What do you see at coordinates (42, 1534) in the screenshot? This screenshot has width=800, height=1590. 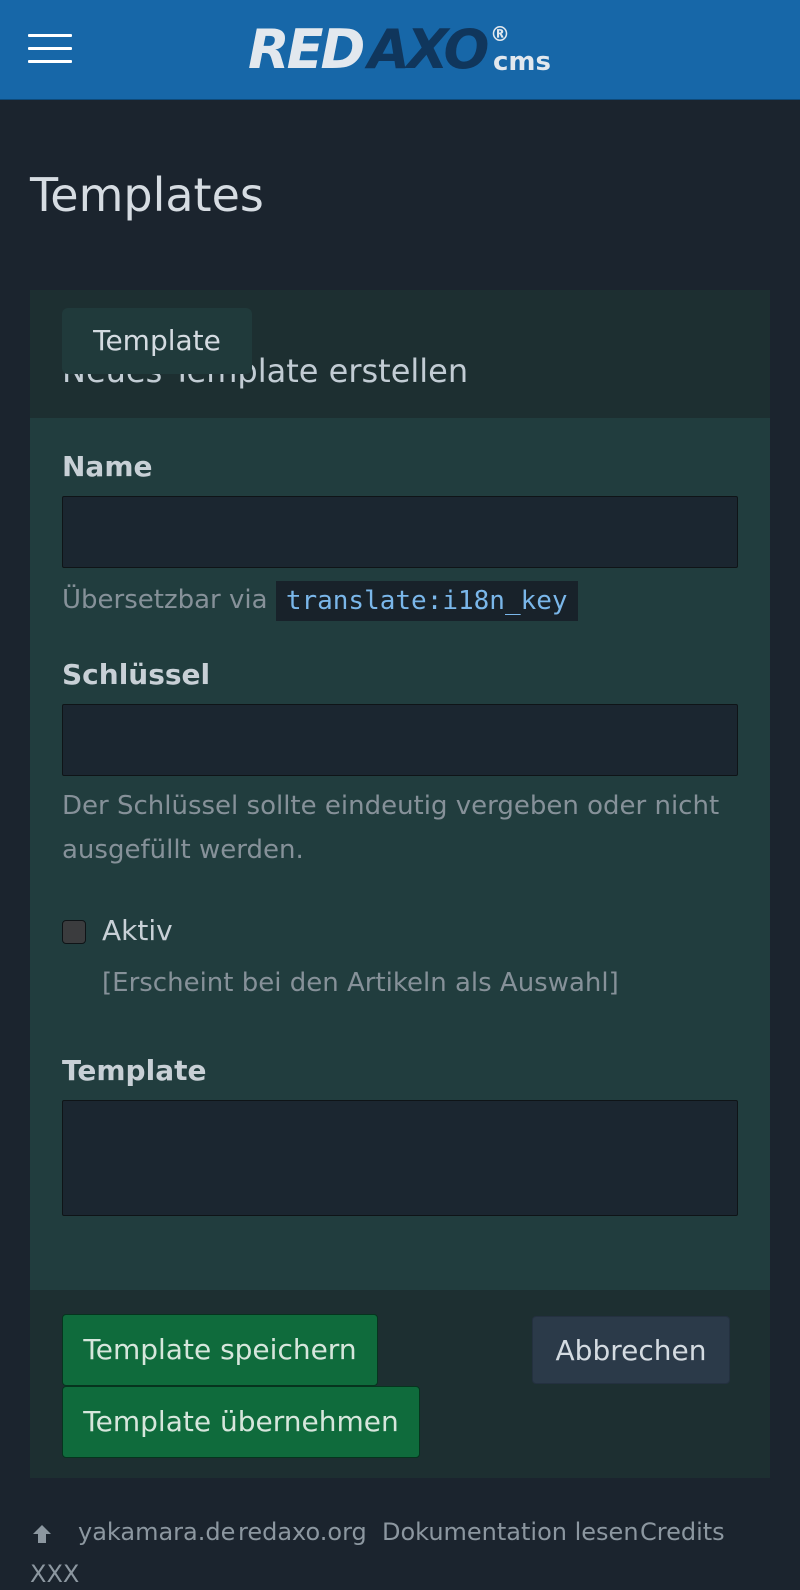 I see `arrow-up-icon` at bounding box center [42, 1534].